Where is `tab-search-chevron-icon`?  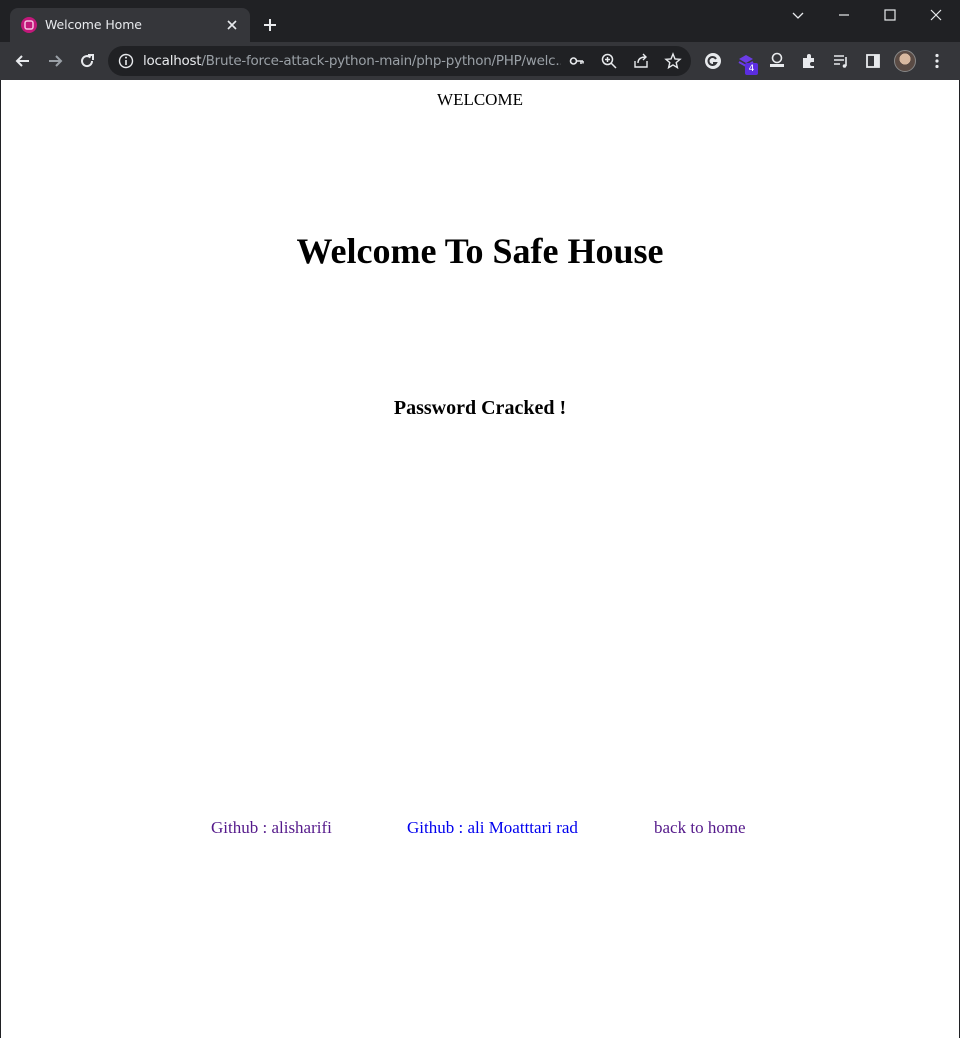 tab-search-chevron-icon is located at coordinates (798, 15).